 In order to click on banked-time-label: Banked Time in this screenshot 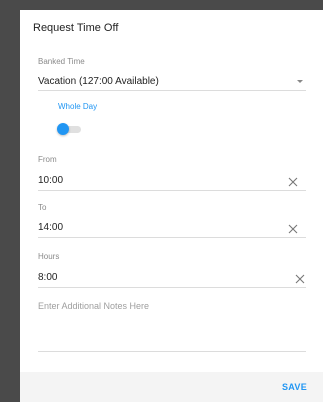, I will do `click(61, 61)`.